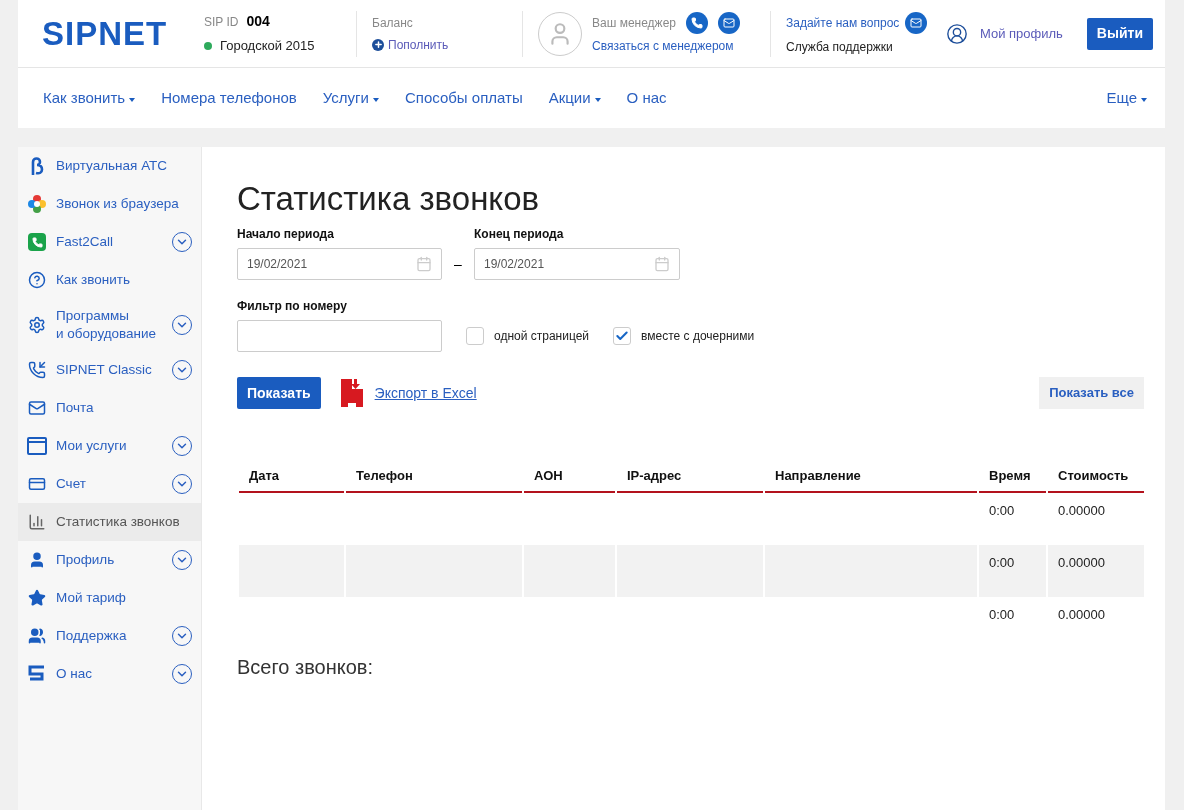  Describe the element at coordinates (1012, 476) in the screenshot. I see `column-header: Время` at that location.